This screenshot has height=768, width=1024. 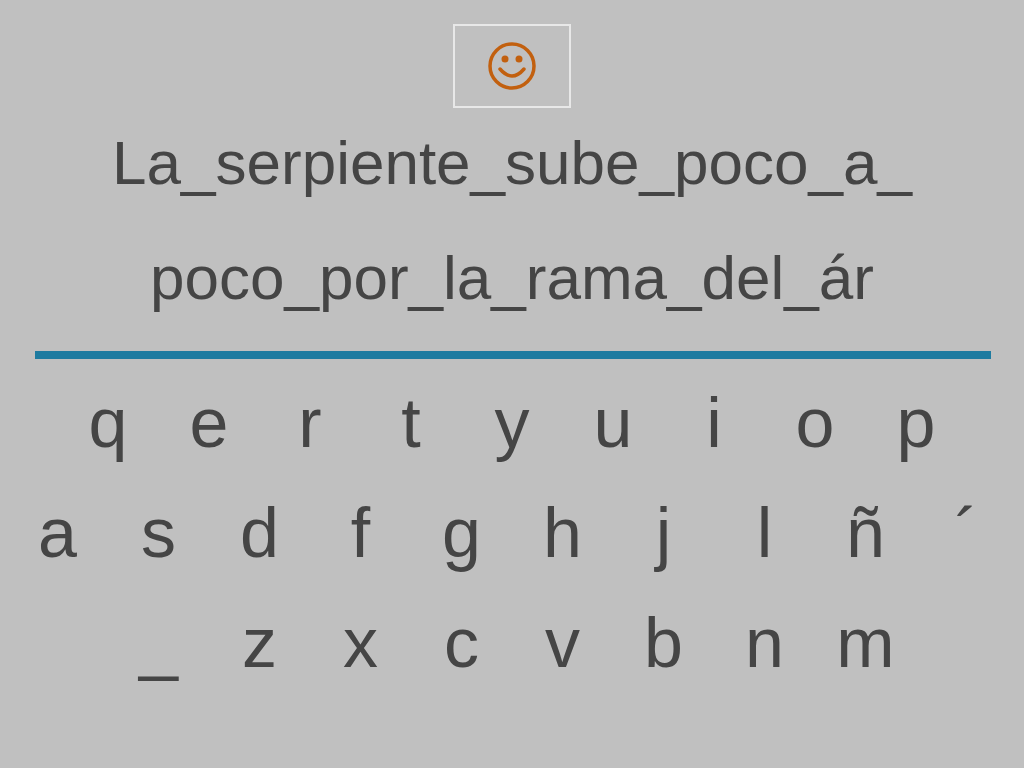 I want to click on letter-key: n, so click(x=764, y=643).